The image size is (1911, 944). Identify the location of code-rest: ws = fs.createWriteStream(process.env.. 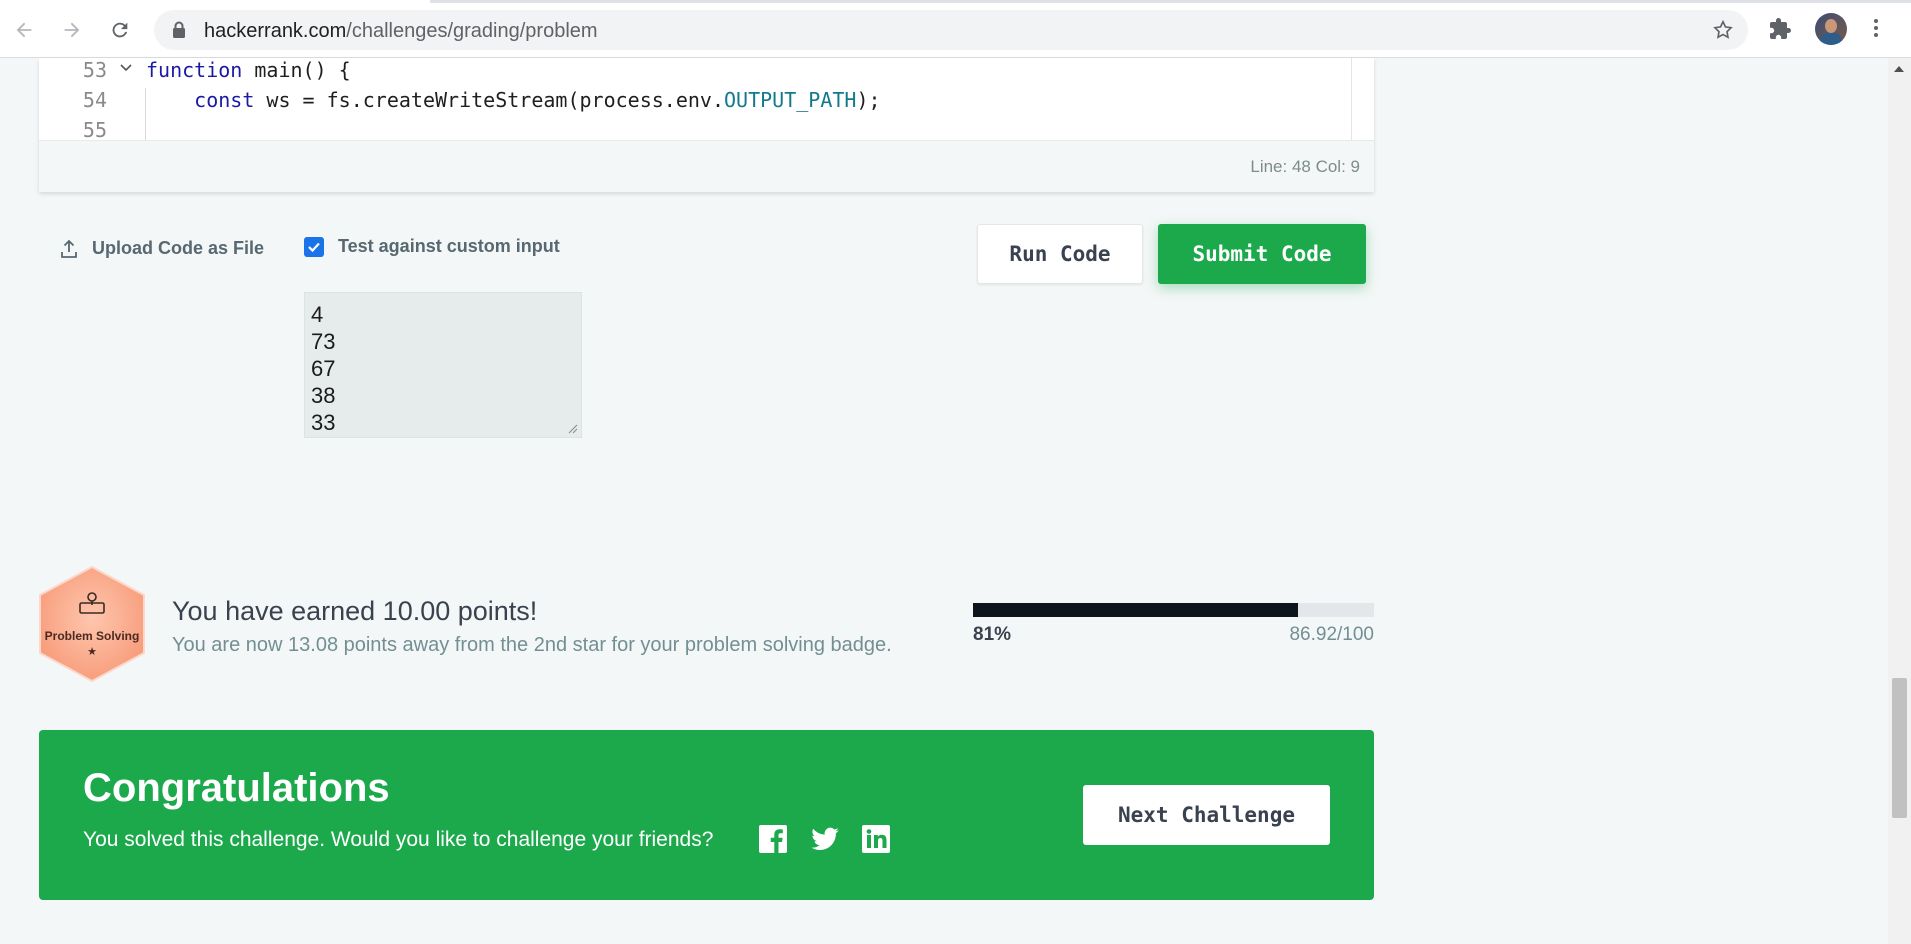
(489, 100).